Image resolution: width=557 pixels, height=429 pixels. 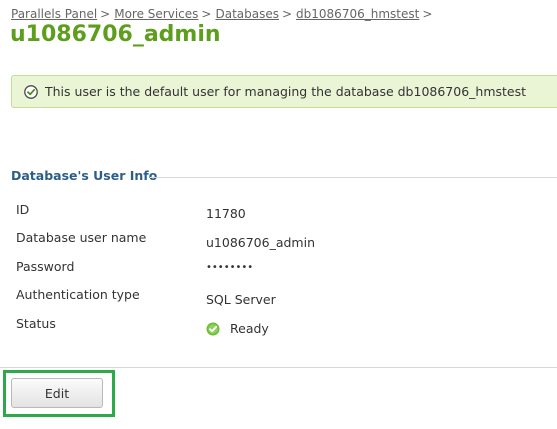 What do you see at coordinates (45, 266) in the screenshot?
I see `info-label: Password` at bounding box center [45, 266].